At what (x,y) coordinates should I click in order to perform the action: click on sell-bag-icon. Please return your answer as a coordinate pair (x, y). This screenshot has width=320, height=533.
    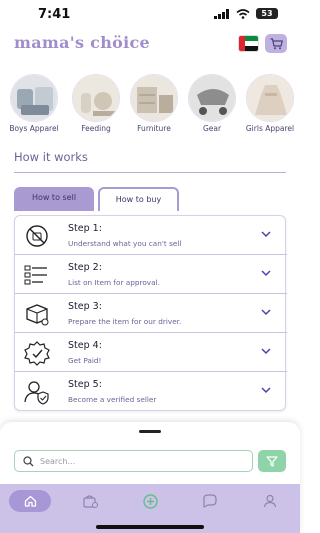
    Looking at the image, I should click on (90, 501).